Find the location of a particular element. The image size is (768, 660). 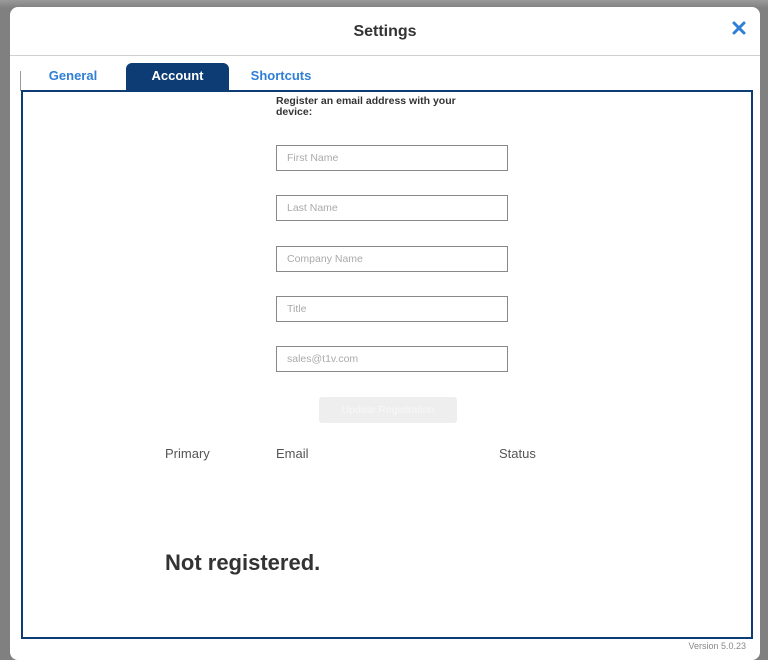

tab-shortcuts: Shortcuts is located at coordinates (281, 76).